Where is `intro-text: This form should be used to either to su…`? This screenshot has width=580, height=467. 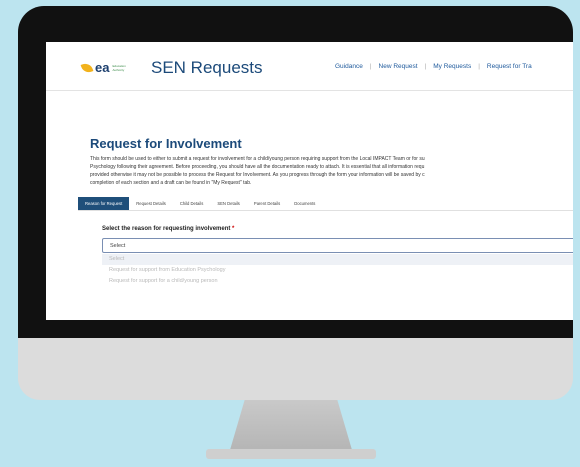
intro-text: This form should be used to either to su… is located at coordinates (257, 171).